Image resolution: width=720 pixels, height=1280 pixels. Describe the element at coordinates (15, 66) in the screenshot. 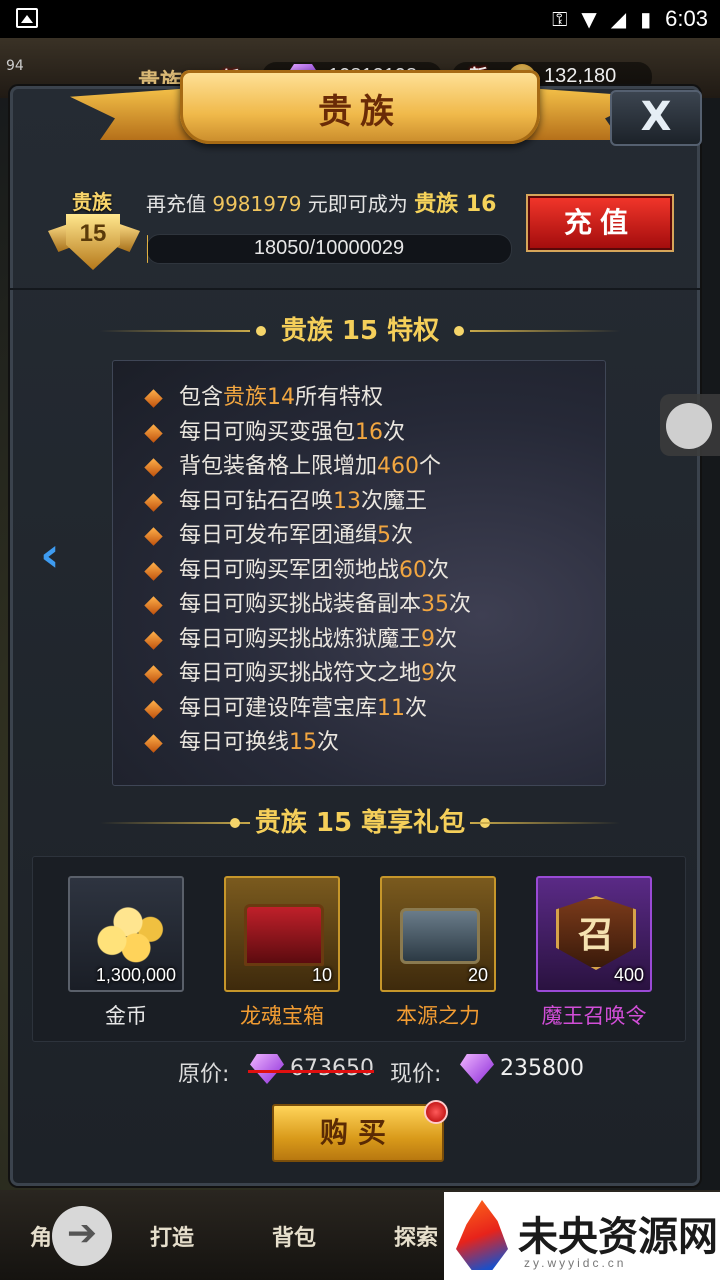

I see `player-level: 94` at that location.